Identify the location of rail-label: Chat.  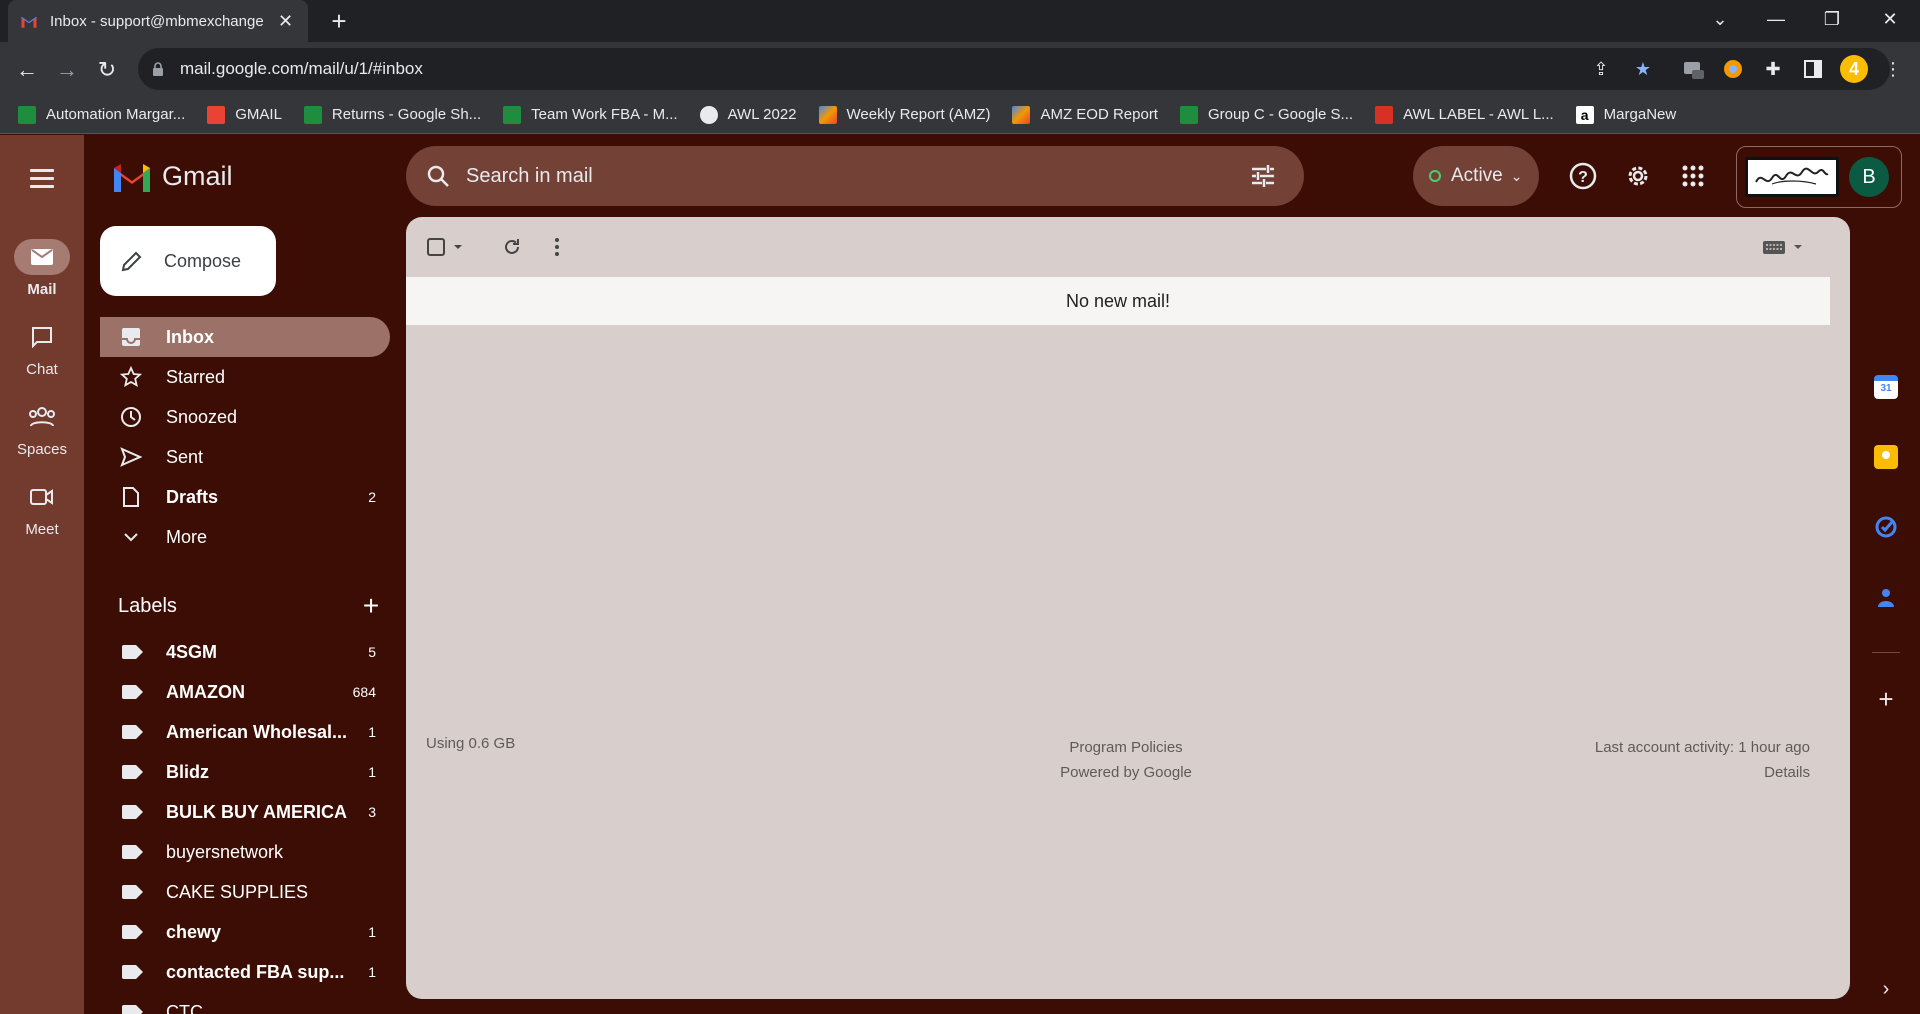
(42, 369).